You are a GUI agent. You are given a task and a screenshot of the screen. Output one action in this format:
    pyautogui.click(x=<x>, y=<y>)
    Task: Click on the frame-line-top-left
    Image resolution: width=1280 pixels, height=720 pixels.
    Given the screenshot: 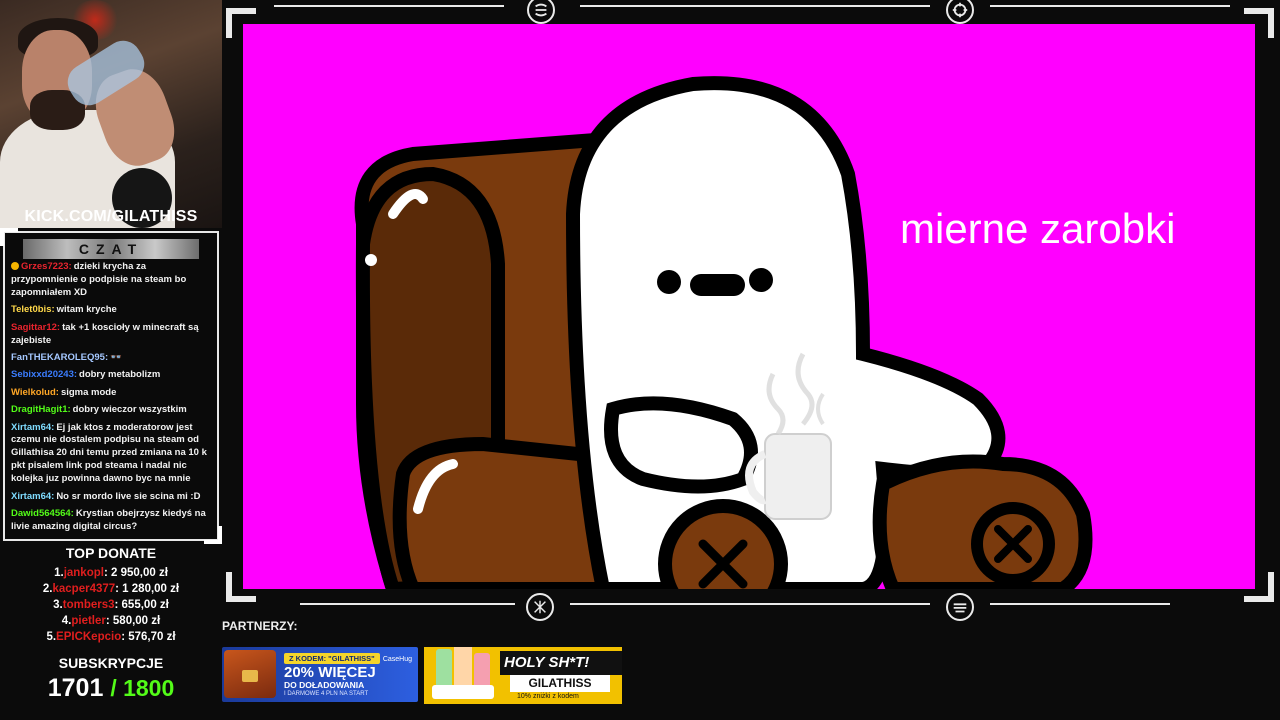 What is the action you would take?
    pyautogui.click(x=389, y=6)
    